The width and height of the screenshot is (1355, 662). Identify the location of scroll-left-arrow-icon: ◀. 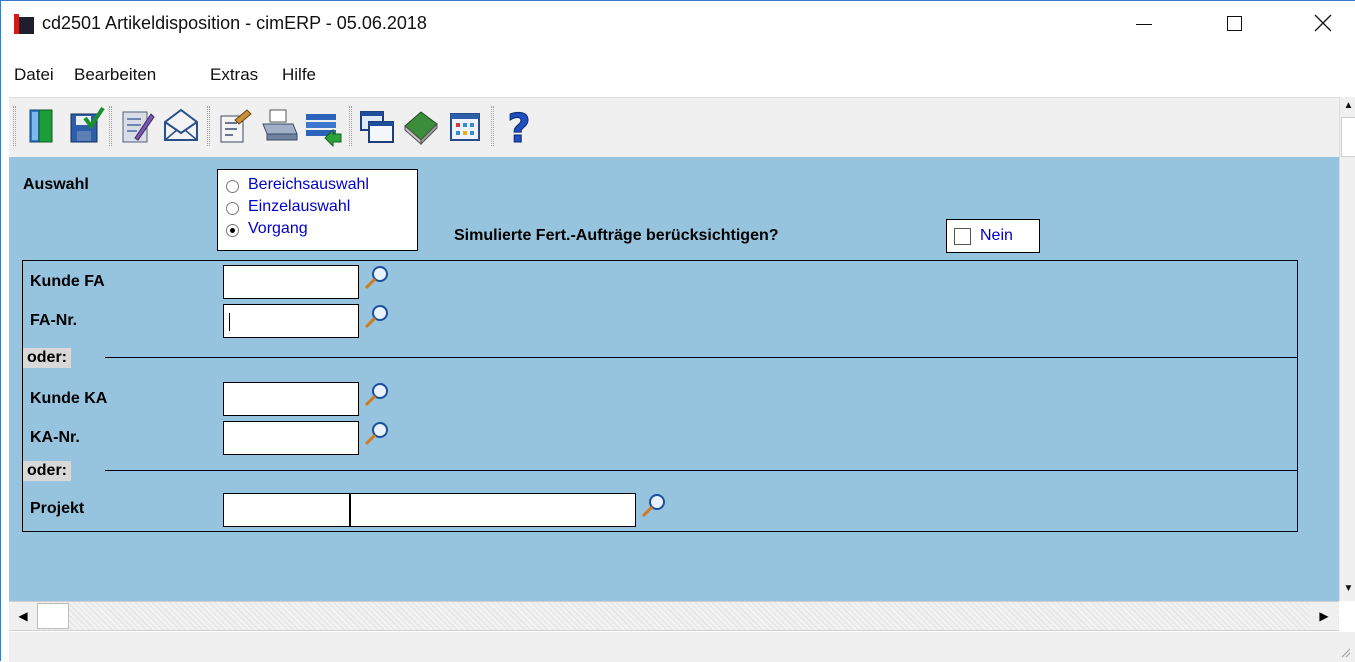
(23, 616).